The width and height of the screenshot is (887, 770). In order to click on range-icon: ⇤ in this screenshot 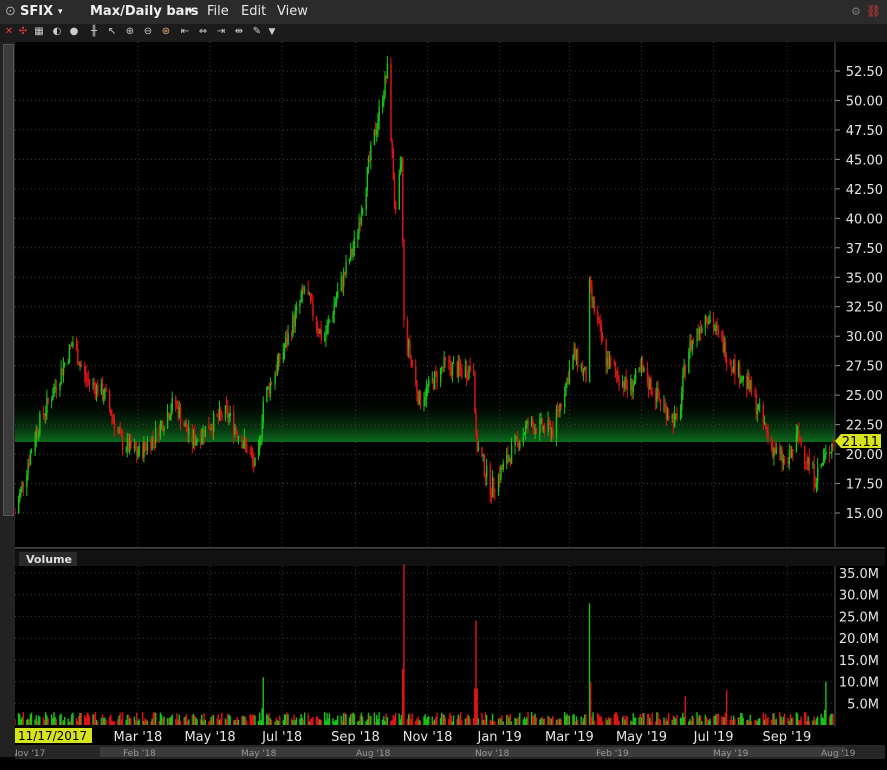, I will do `click(185, 32)`.